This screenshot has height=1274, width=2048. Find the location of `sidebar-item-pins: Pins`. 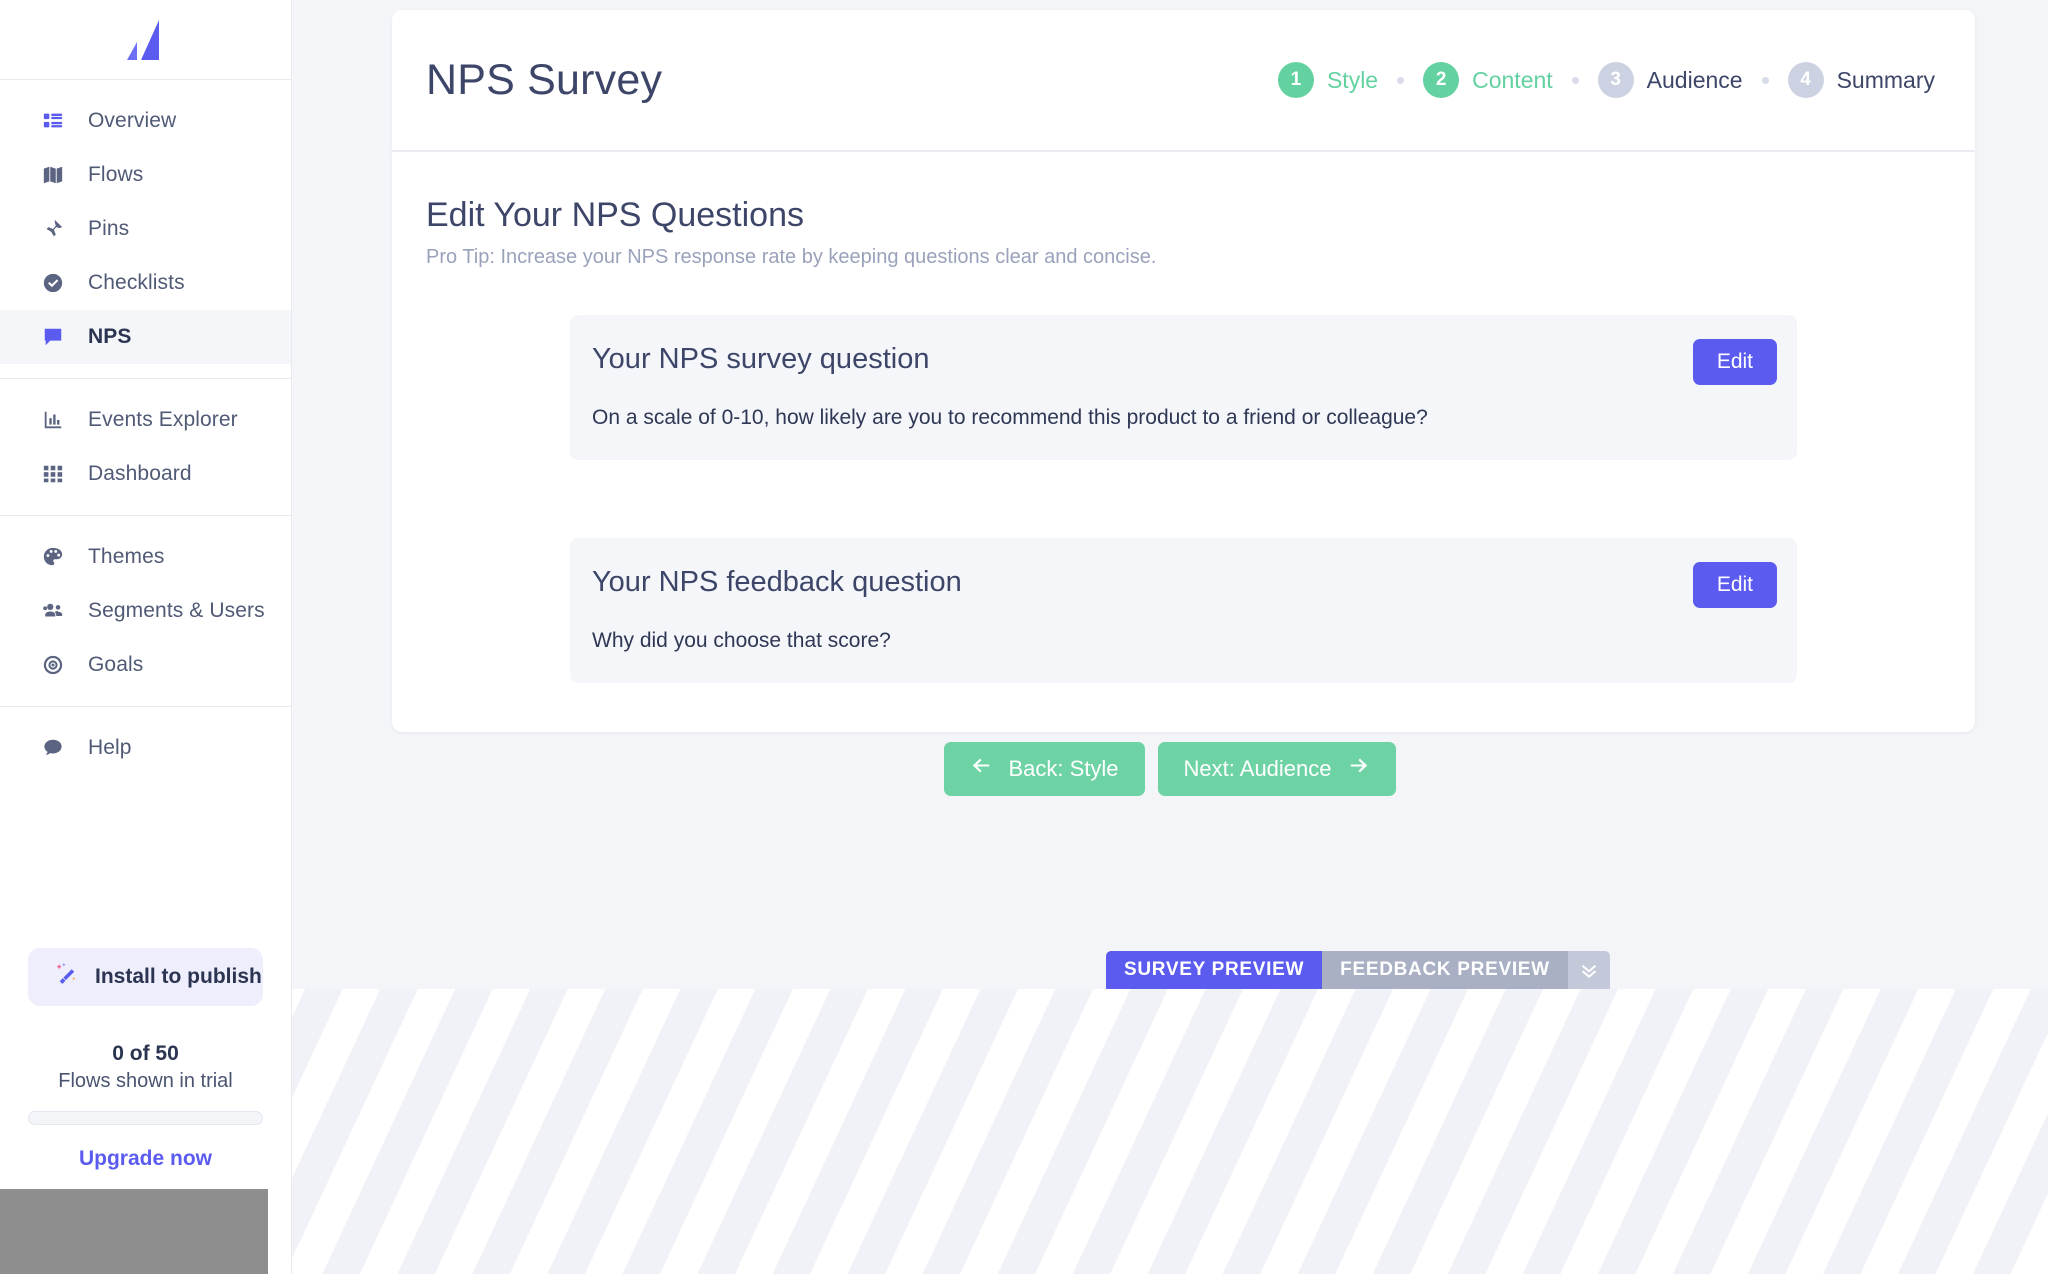

sidebar-item-pins: Pins is located at coordinates (145, 229).